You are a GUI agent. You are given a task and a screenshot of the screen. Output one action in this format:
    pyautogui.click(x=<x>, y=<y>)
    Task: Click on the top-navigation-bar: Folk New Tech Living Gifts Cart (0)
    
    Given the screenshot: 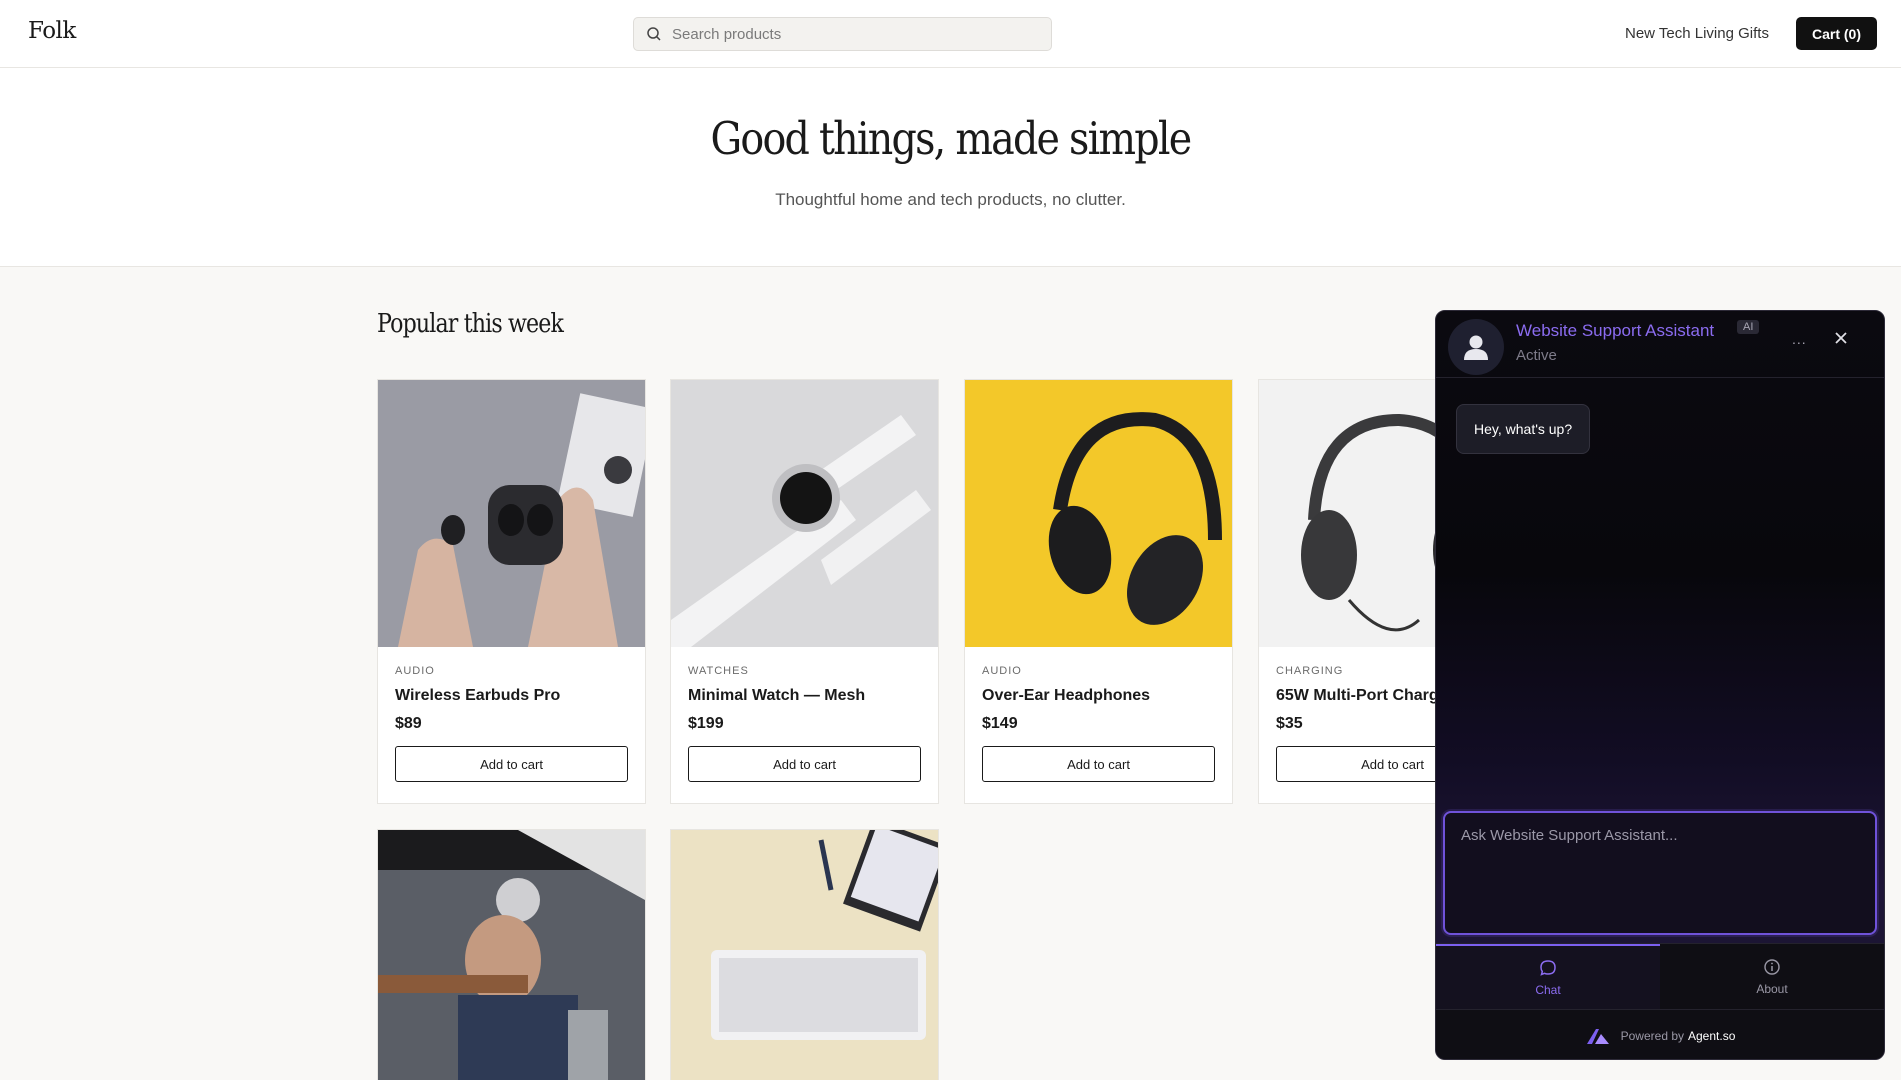 What is the action you would take?
    pyautogui.click(x=950, y=34)
    